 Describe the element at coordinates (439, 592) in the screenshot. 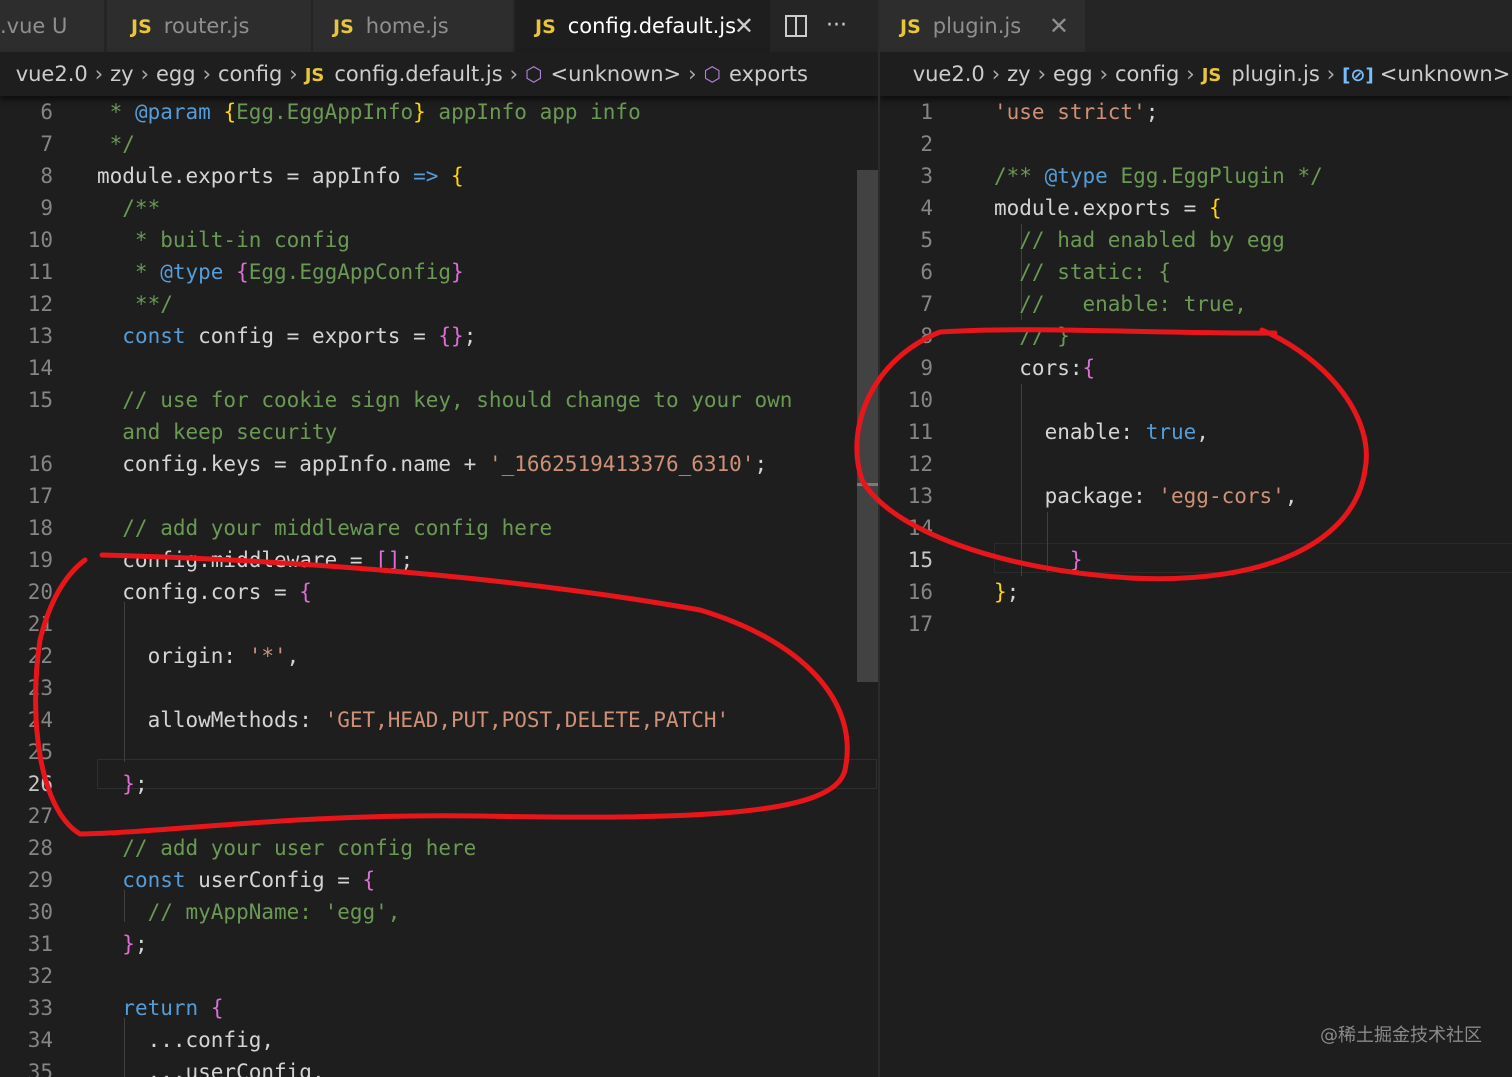

I see `code-line: 20 config.cors = {` at that location.